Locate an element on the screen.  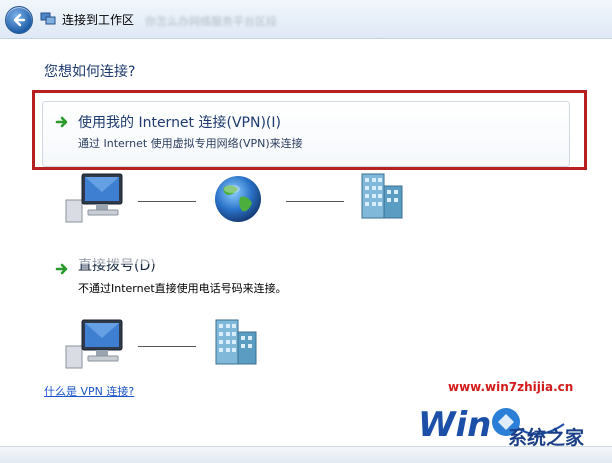
window-title: 连接到工作区 is located at coordinates (98, 20).